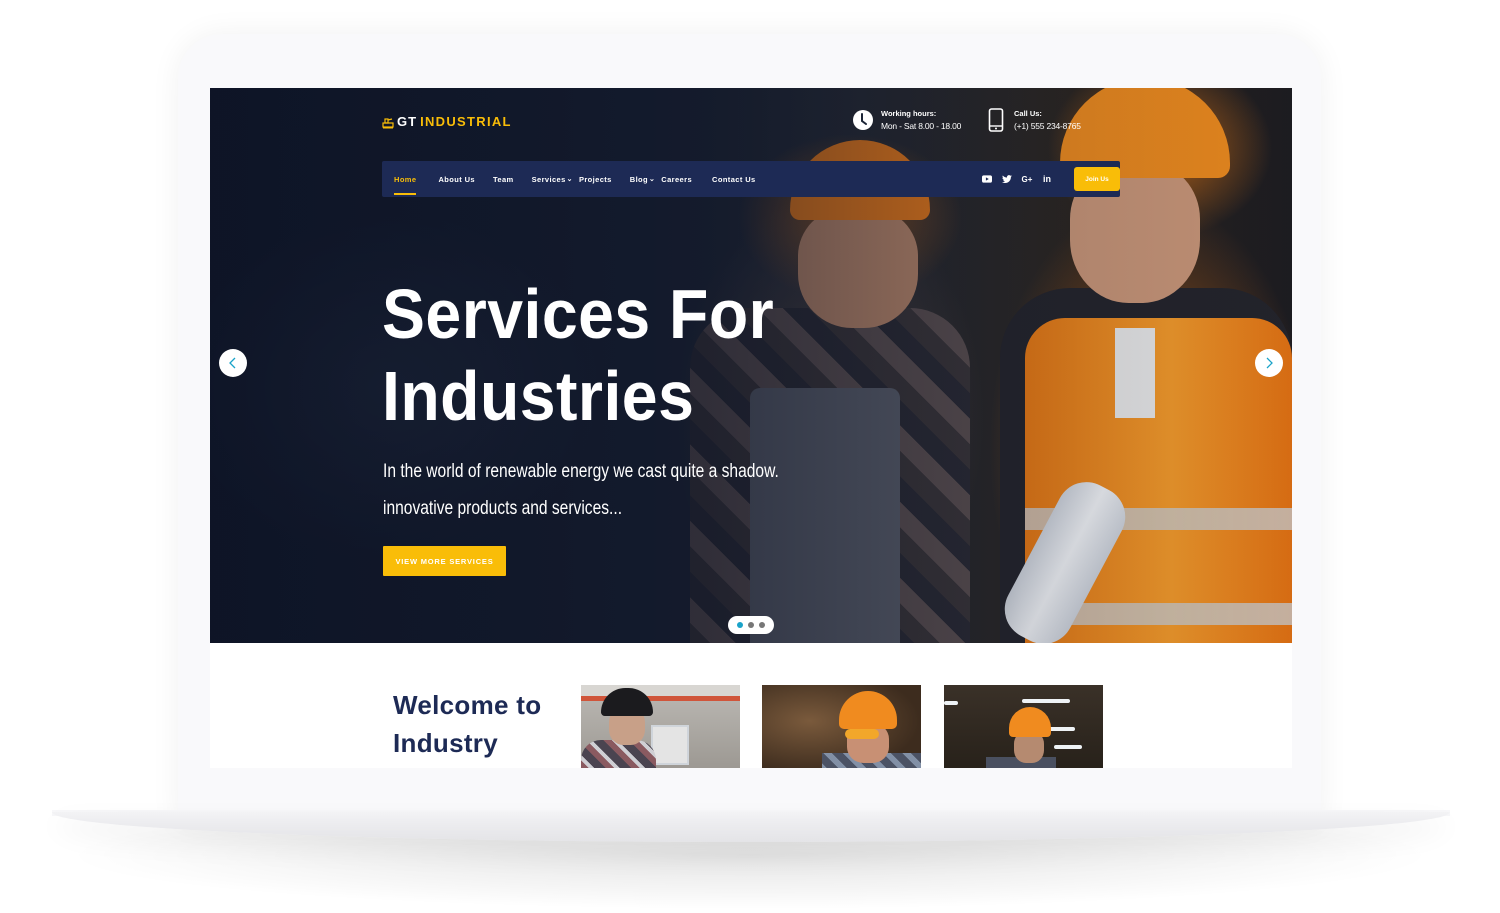 This screenshot has height=913, width=1500. What do you see at coordinates (863, 120) in the screenshot?
I see `clock-icon` at bounding box center [863, 120].